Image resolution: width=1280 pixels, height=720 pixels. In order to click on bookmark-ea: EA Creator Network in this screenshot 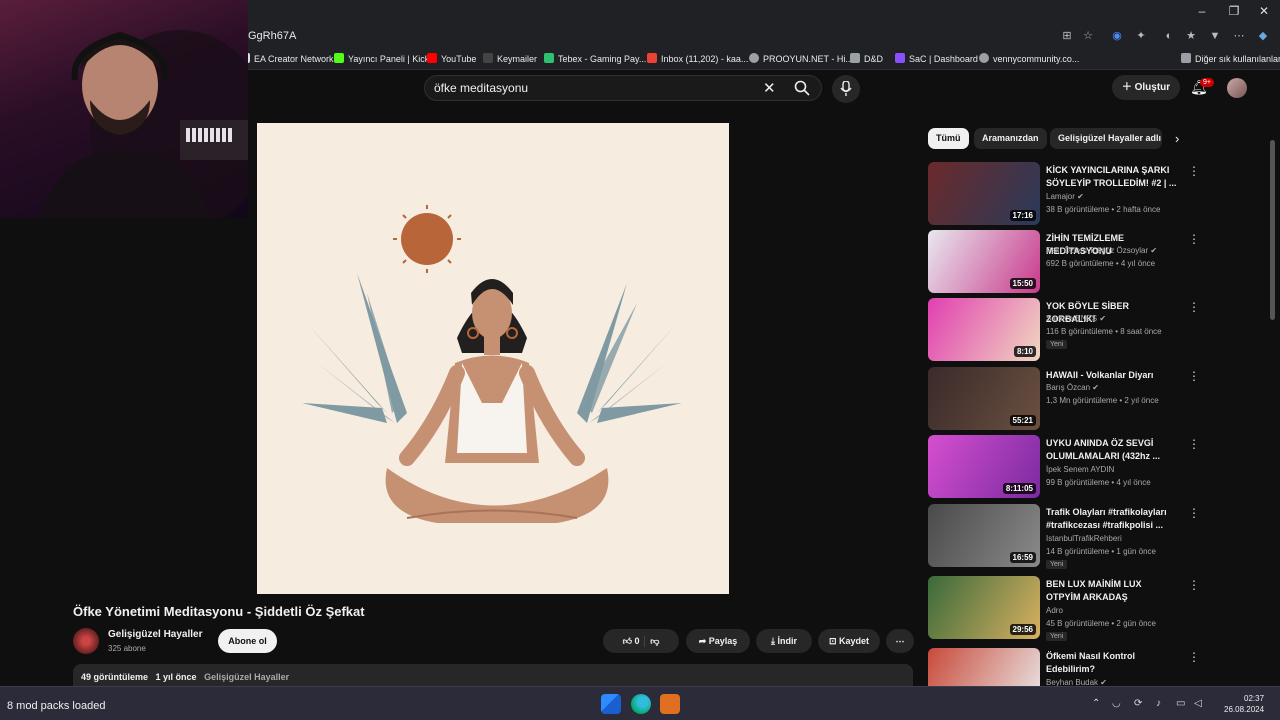, I will do `click(287, 58)`.